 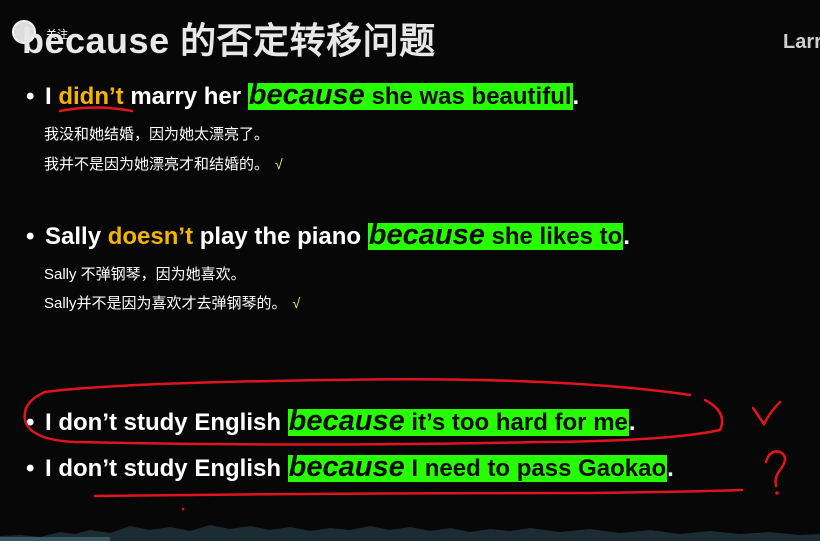 What do you see at coordinates (801, 42) in the screenshot?
I see `corner-text: Larr` at bounding box center [801, 42].